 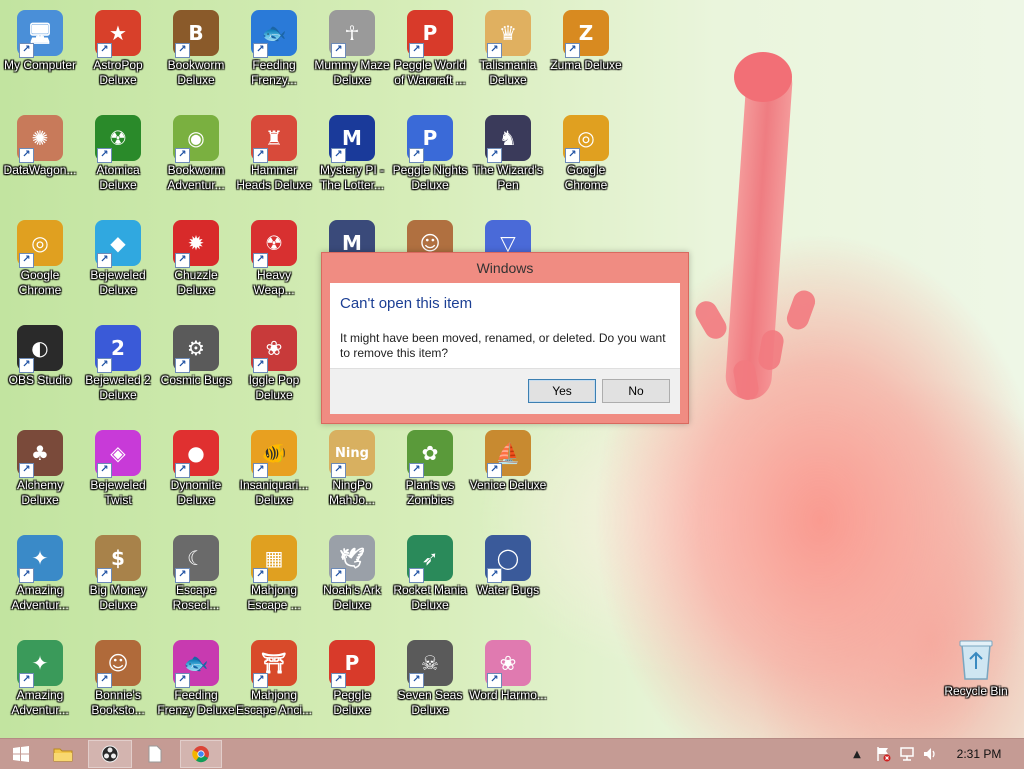 What do you see at coordinates (118, 492) in the screenshot?
I see `desktop-icon-label: Bejeweled Twist` at bounding box center [118, 492].